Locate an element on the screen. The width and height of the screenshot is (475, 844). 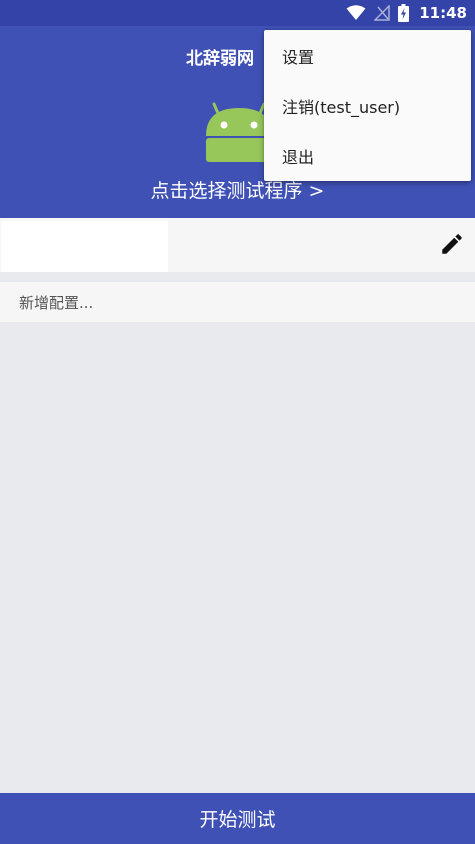
pencil-icon is located at coordinates (452, 244).